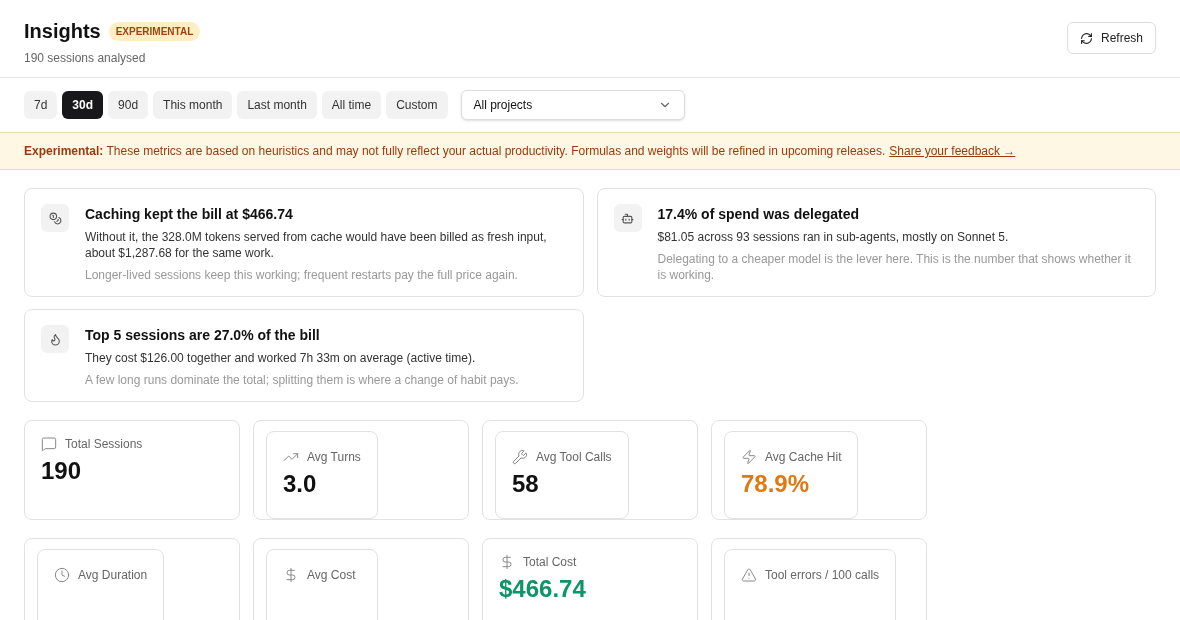  What do you see at coordinates (417, 105) in the screenshot?
I see `range-tab: Custom` at bounding box center [417, 105].